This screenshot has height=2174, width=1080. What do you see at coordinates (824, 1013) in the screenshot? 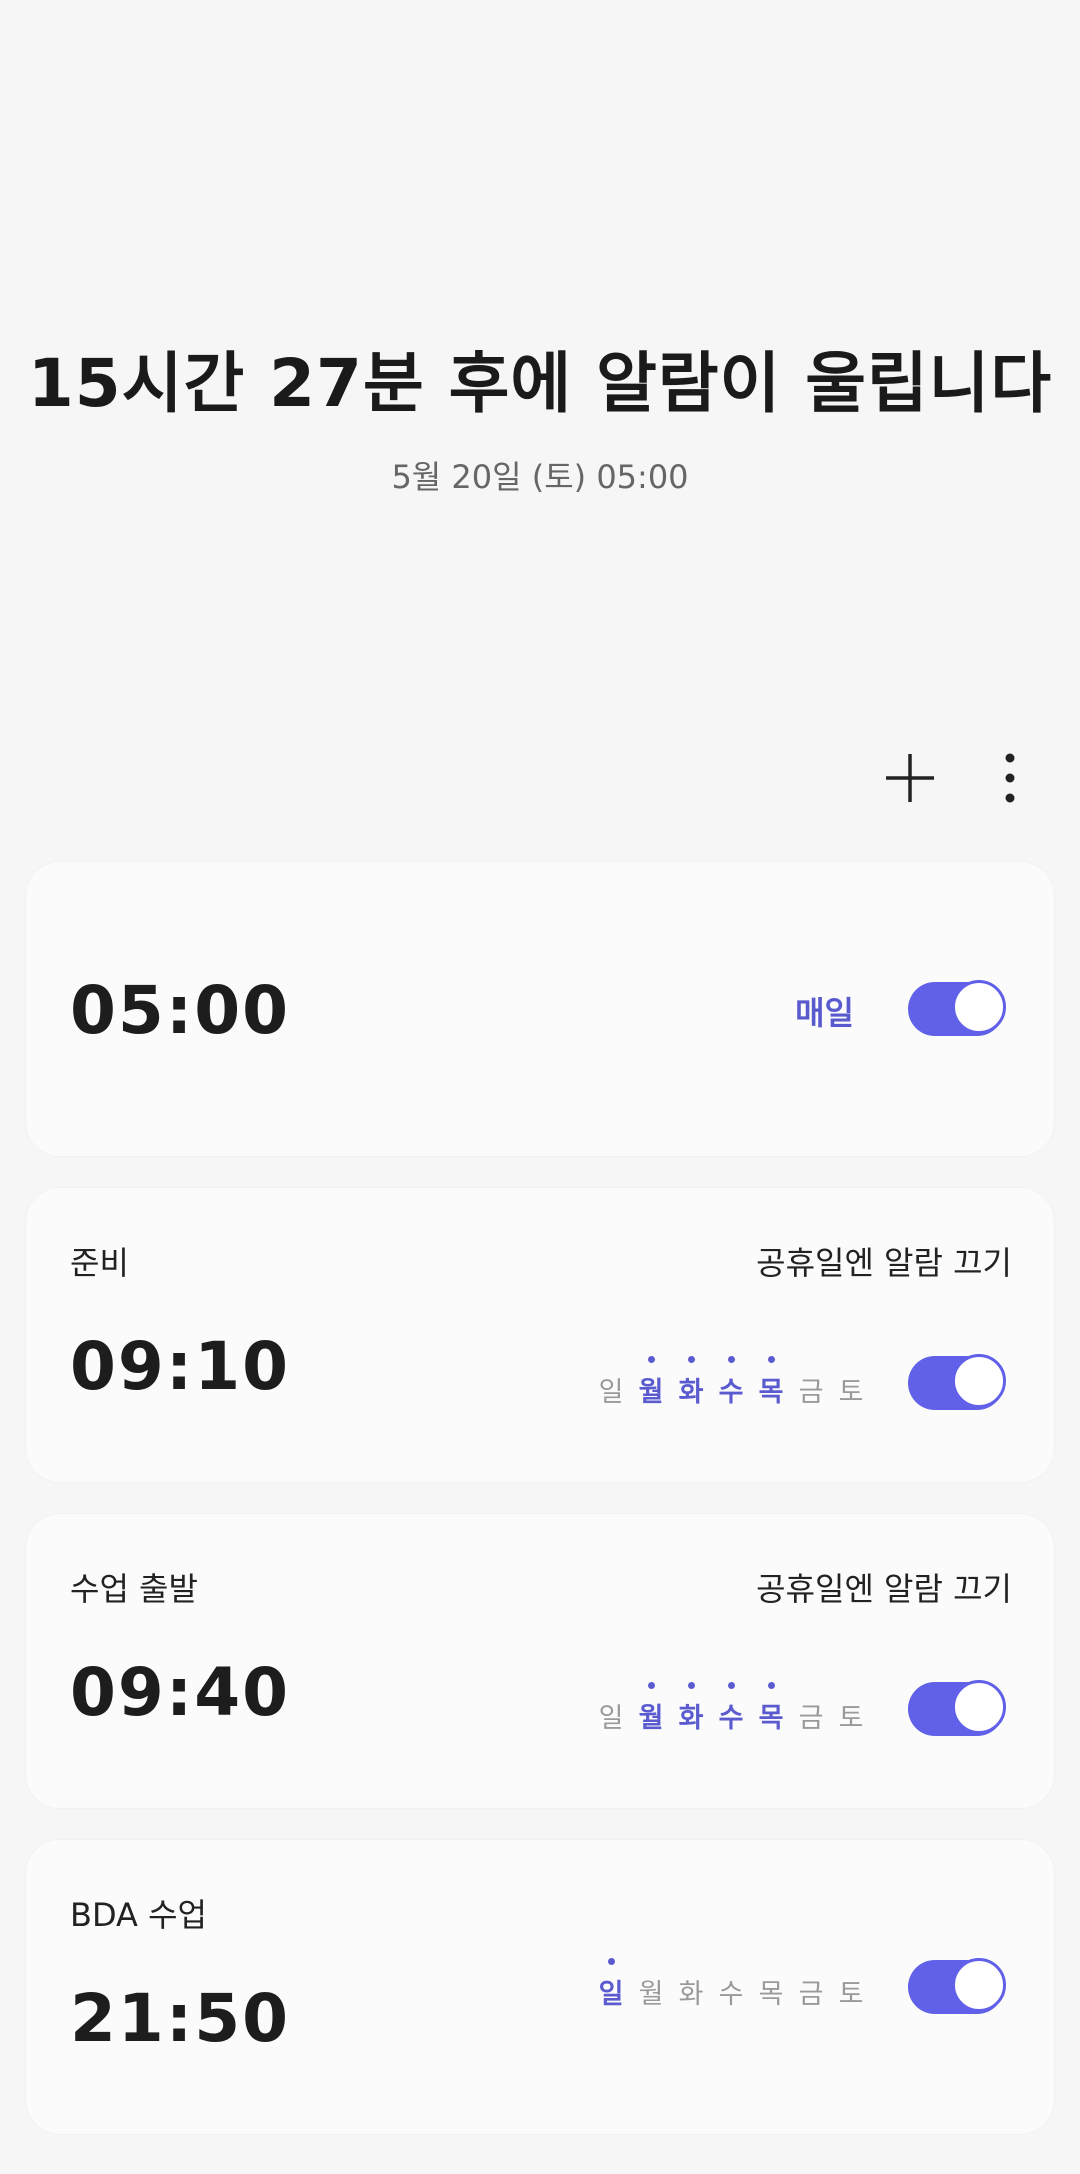
I see `alarm-repeat-everyday: 매일` at bounding box center [824, 1013].